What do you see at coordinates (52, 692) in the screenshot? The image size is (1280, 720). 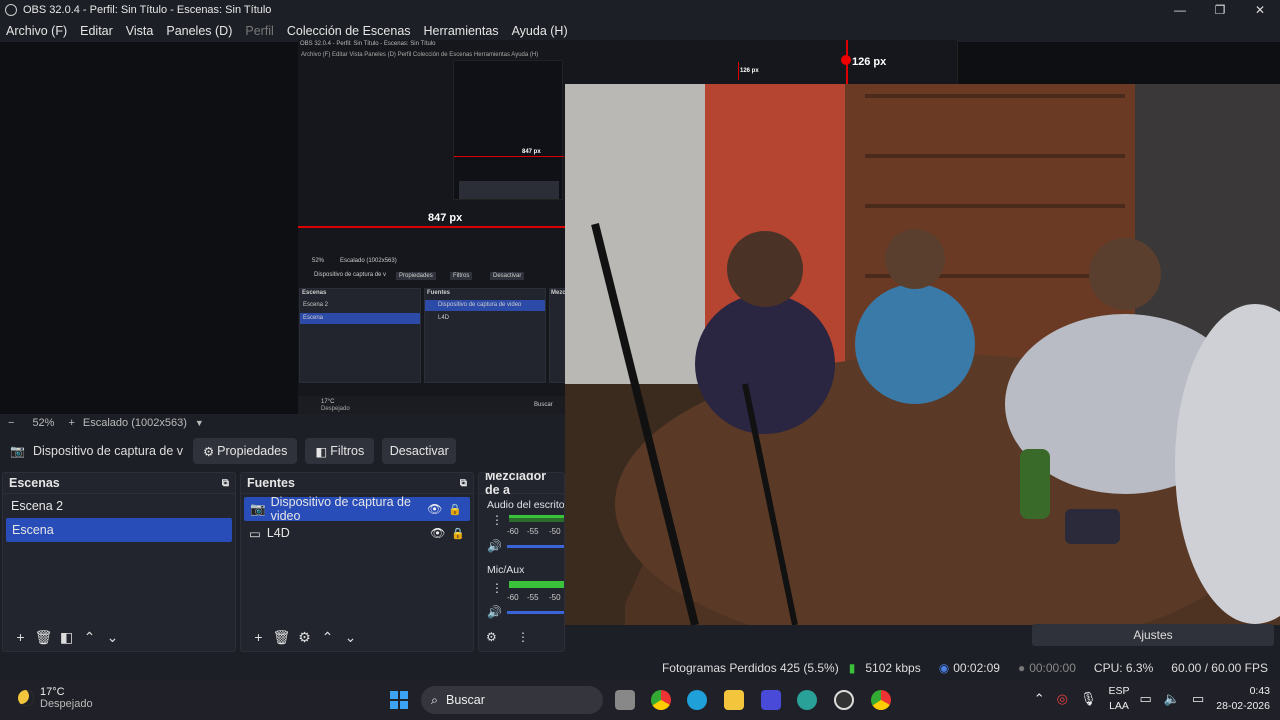 I see `weather-temp: 17°C` at bounding box center [52, 692].